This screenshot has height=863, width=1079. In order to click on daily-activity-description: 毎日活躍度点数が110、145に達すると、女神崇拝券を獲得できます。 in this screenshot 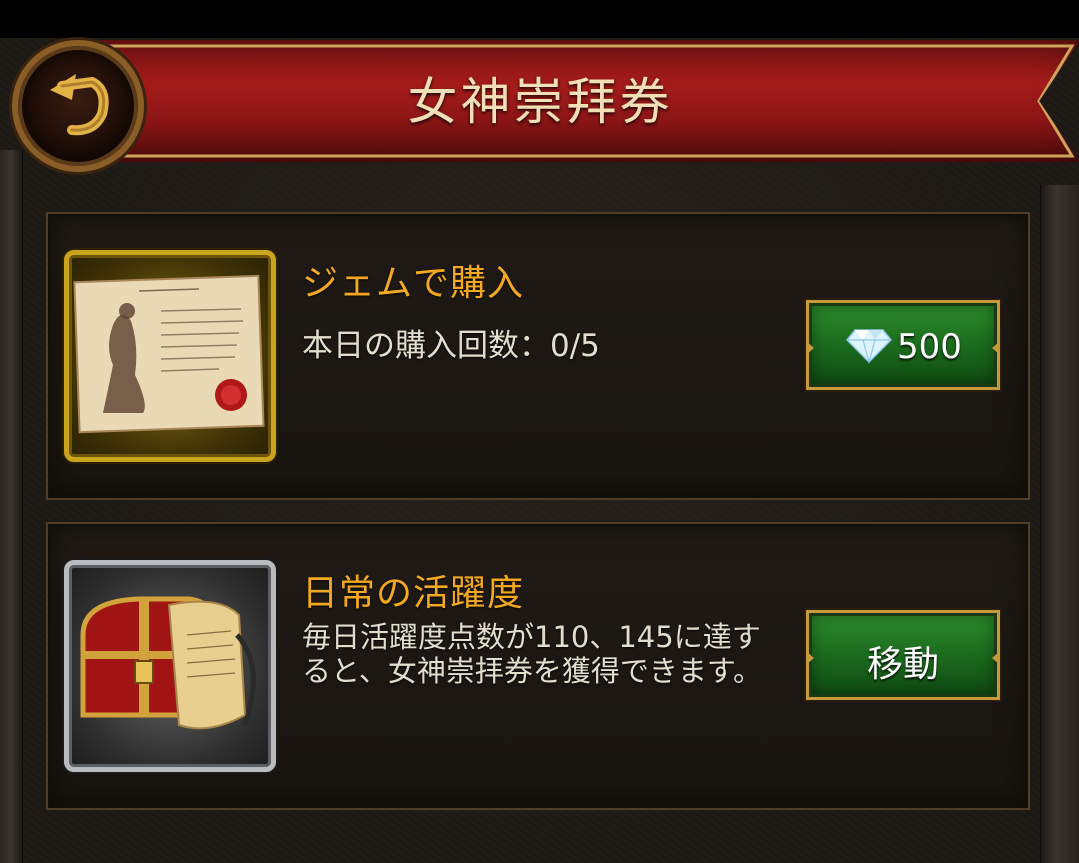, I will do `click(532, 654)`.